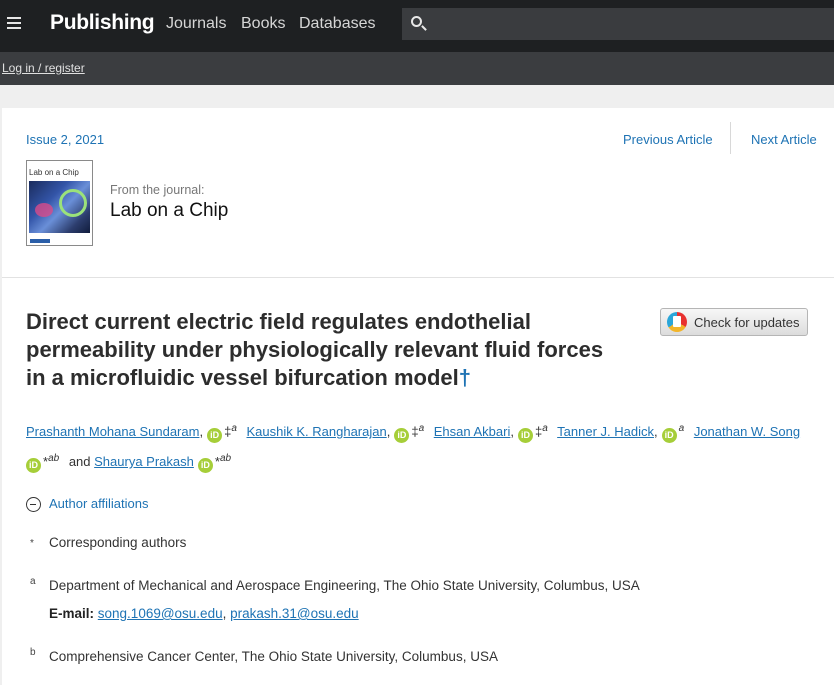  I want to click on divider, so click(418, 277).